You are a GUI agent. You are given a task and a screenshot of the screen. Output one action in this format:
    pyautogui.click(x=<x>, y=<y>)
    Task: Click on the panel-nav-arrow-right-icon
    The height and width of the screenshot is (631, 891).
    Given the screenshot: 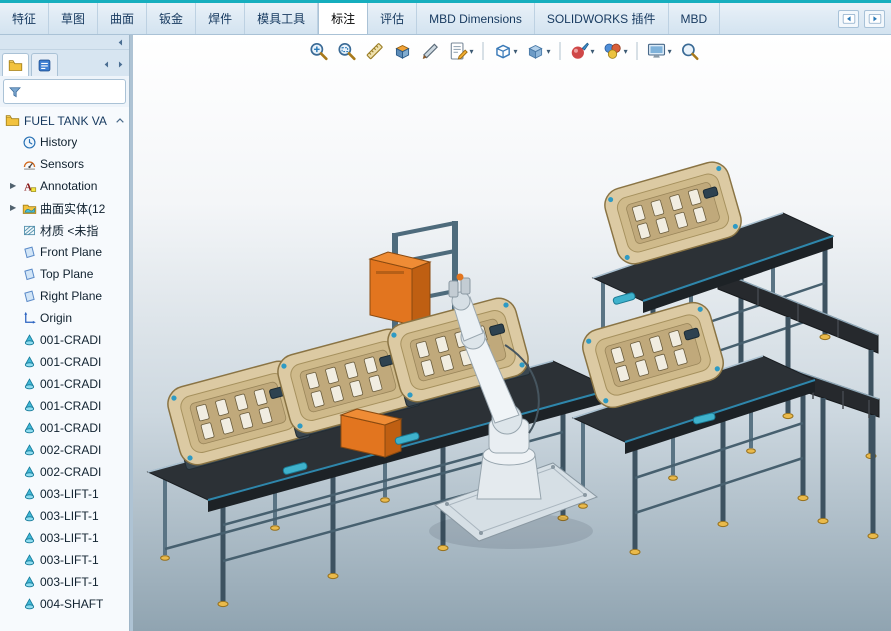 What is the action you would take?
    pyautogui.click(x=120, y=65)
    